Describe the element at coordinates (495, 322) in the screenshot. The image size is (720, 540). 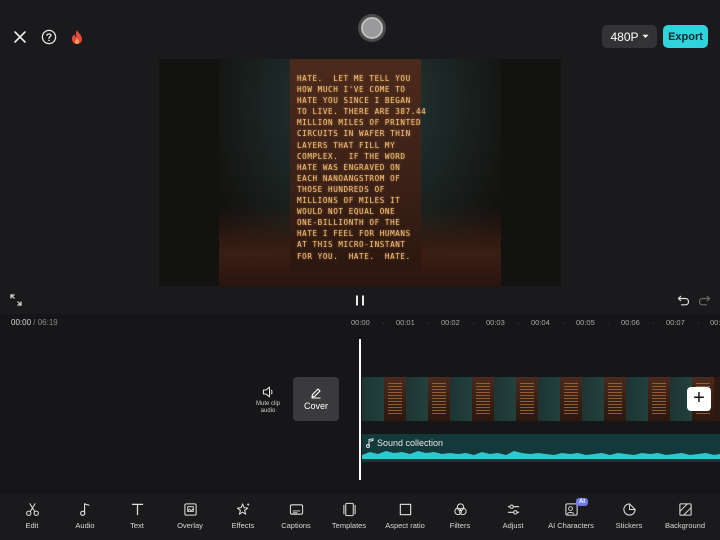
I see `ruler-tick: 00:03` at that location.